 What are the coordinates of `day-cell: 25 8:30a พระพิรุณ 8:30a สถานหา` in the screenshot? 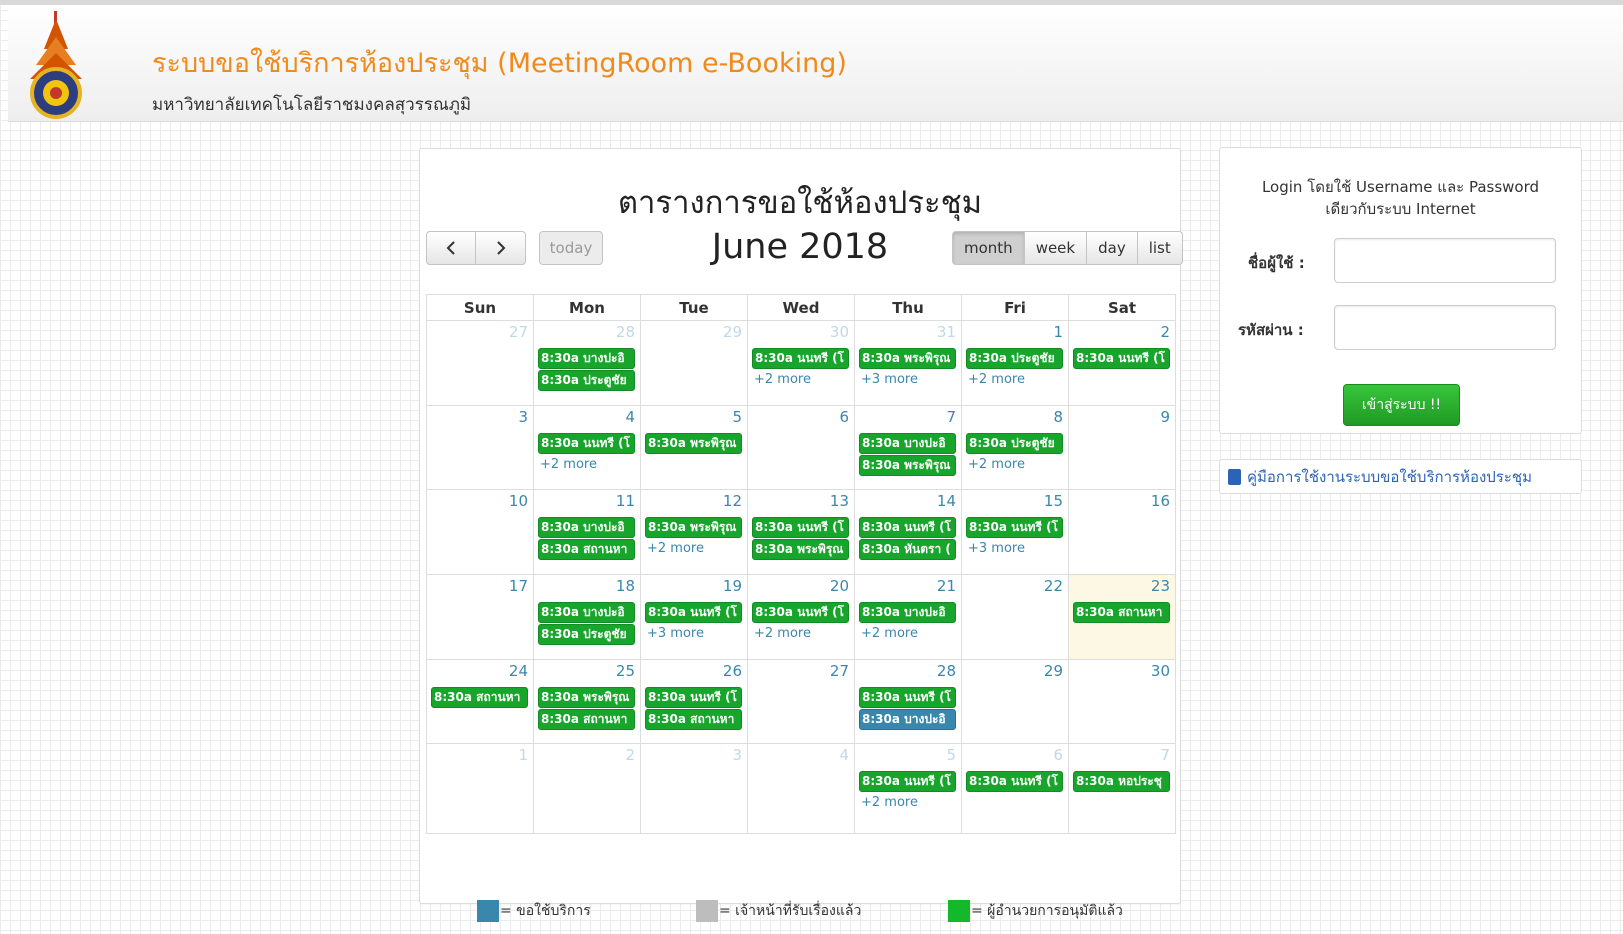 It's located at (586, 701).